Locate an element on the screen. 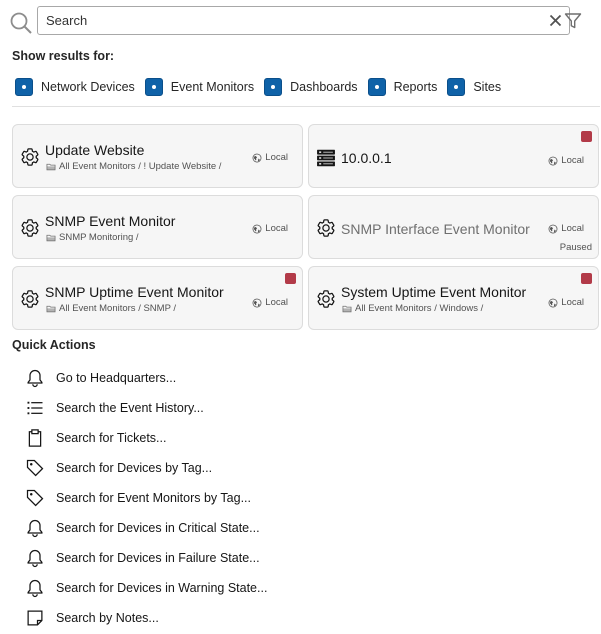 The height and width of the screenshot is (634, 601). clear-icon is located at coordinates (555, 20).